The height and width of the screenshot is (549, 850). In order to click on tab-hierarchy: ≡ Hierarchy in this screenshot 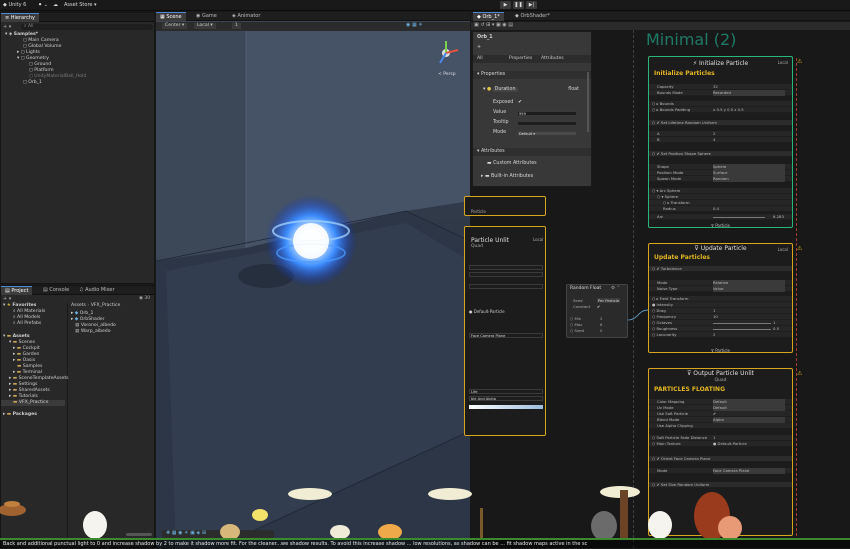, I will do `click(20, 17)`.